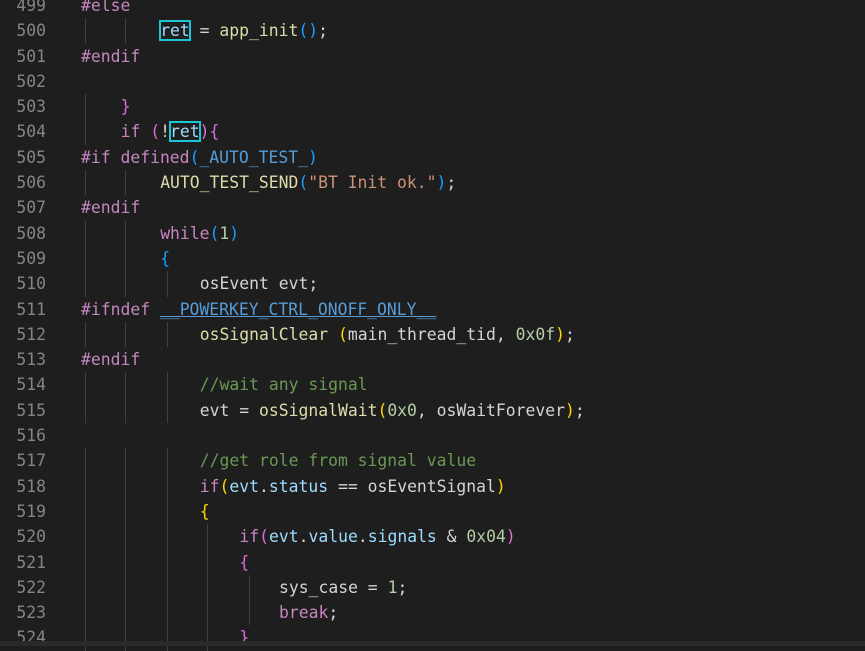 The image size is (865, 651). I want to click on code-text: AUTO_TEST_SEND("BT Init ok.");, so click(308, 182).